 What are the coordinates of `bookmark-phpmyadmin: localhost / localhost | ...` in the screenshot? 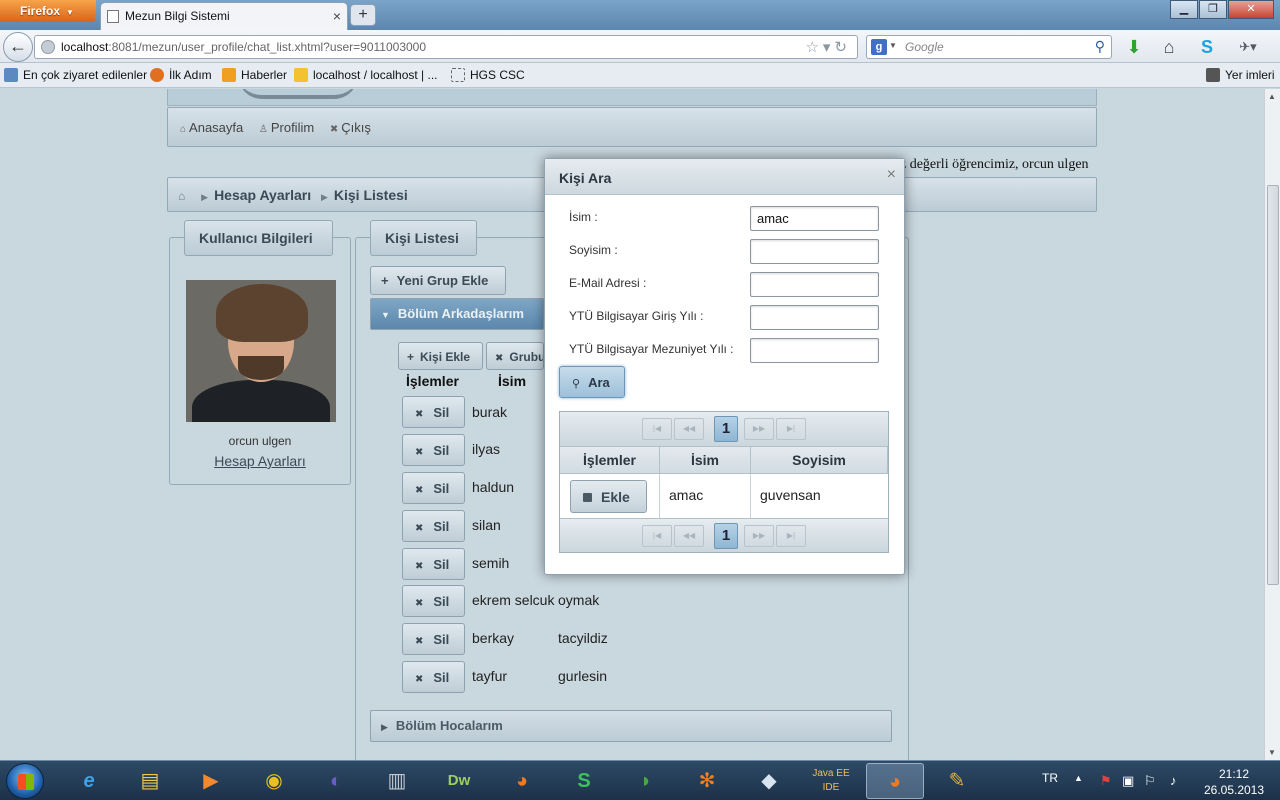 It's located at (366, 75).